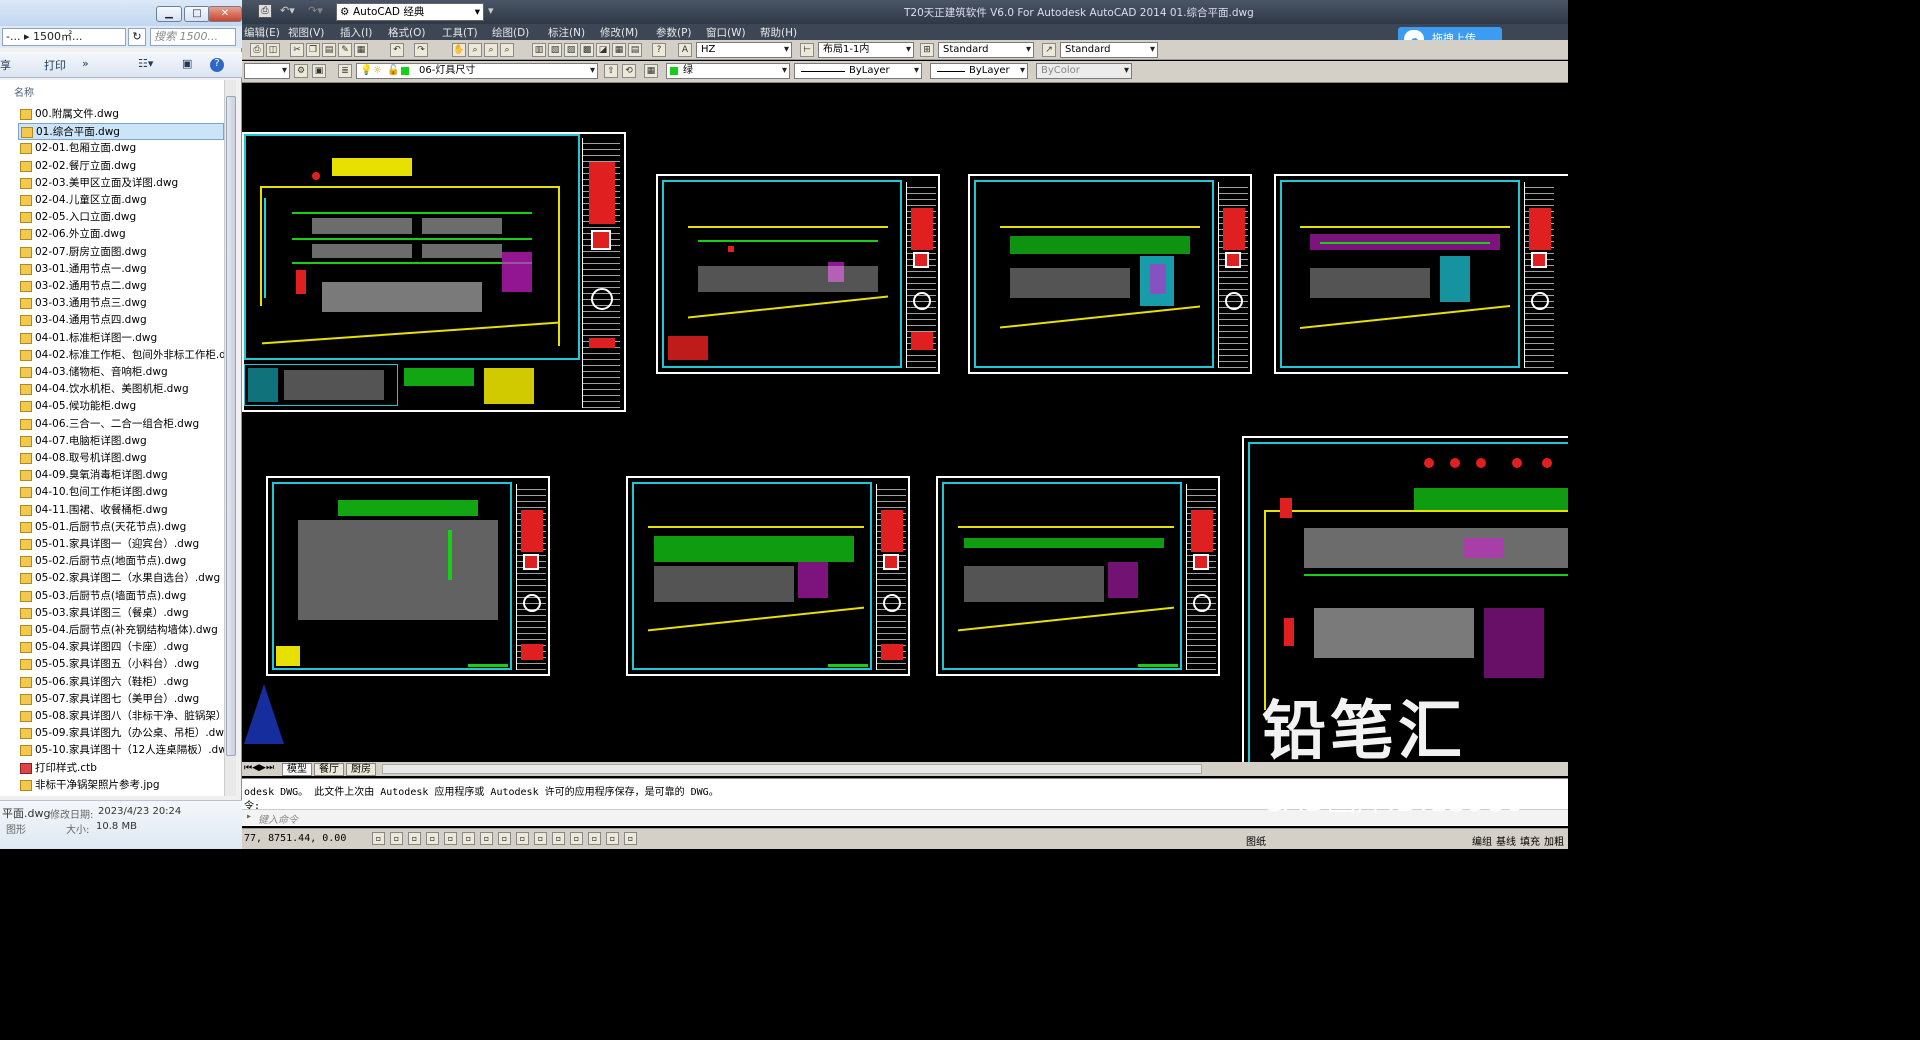  Describe the element at coordinates (267, 71) in the screenshot. I see `workspace-combo` at that location.